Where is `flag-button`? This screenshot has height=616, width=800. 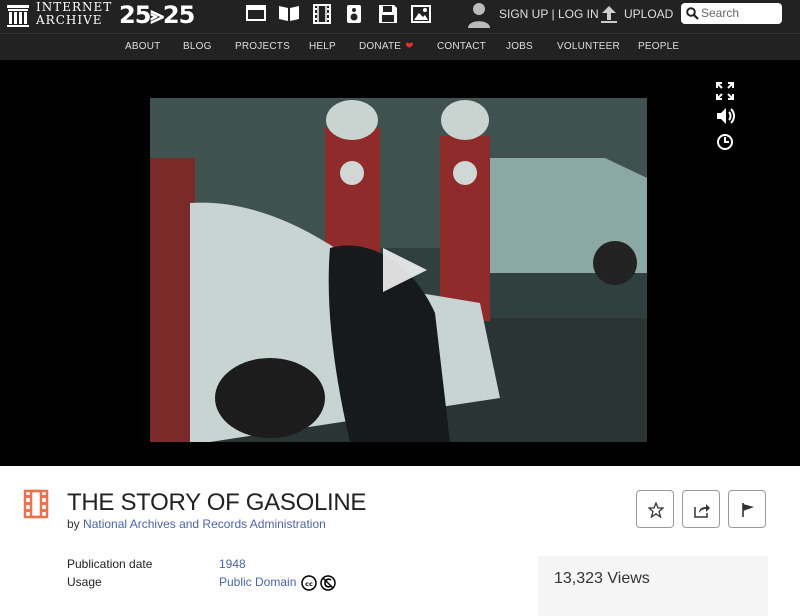
flag-button is located at coordinates (747, 509).